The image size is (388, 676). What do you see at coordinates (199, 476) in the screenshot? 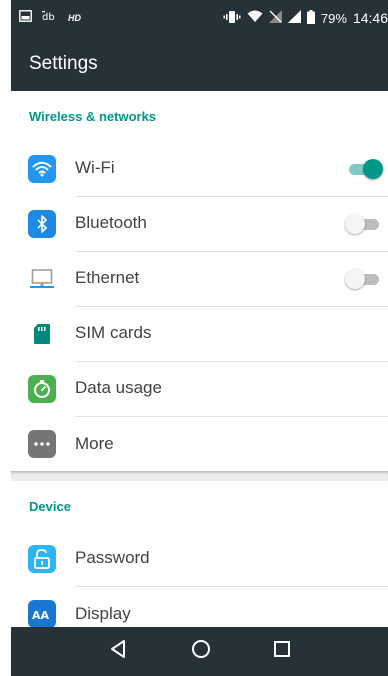
I see `section-divider` at bounding box center [199, 476].